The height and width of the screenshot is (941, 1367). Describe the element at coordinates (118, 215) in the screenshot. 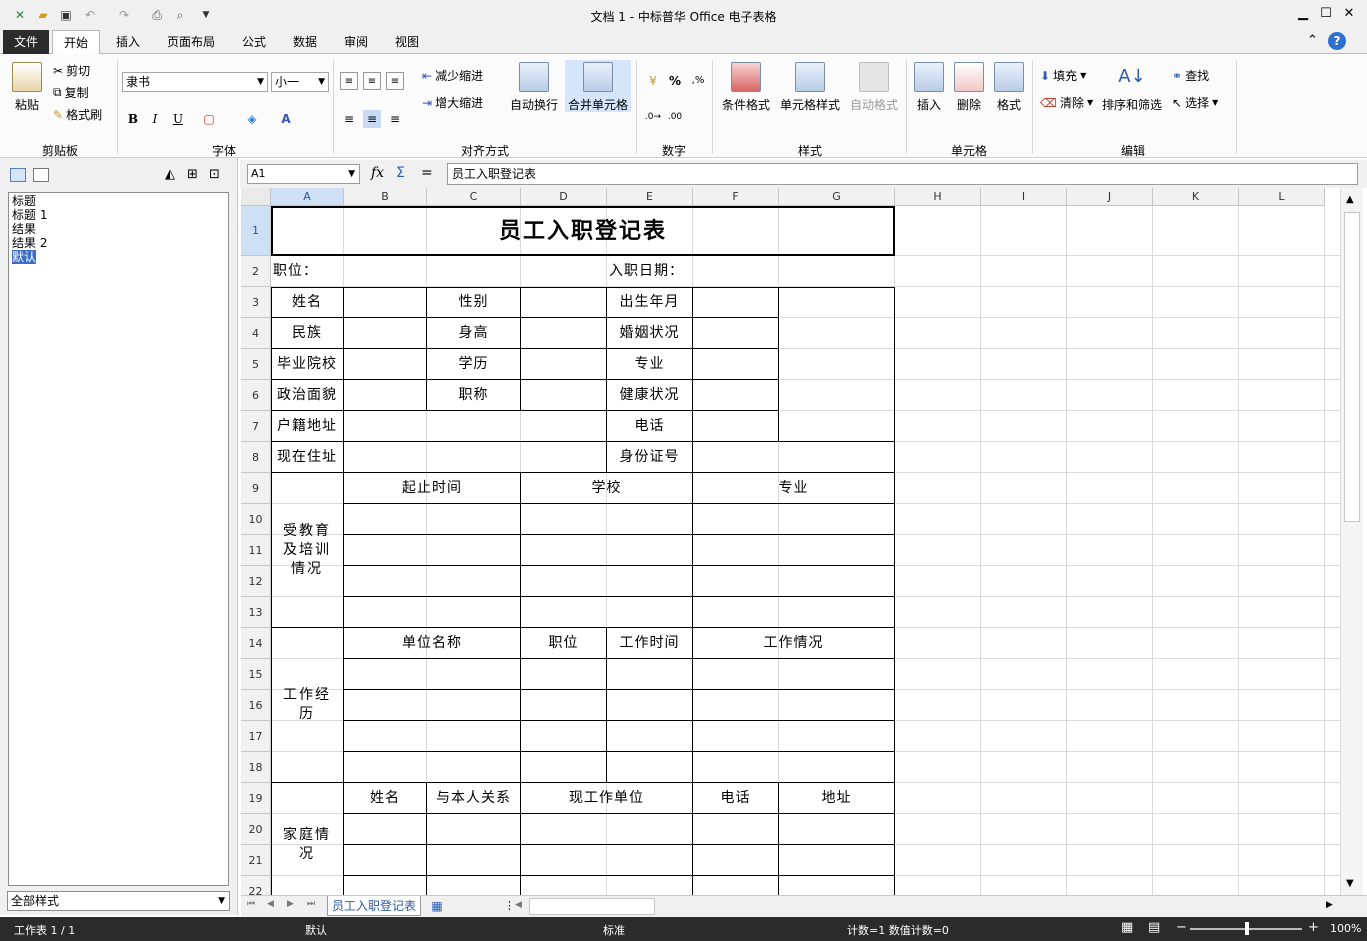

I see `list-item: 标题 1` at that location.